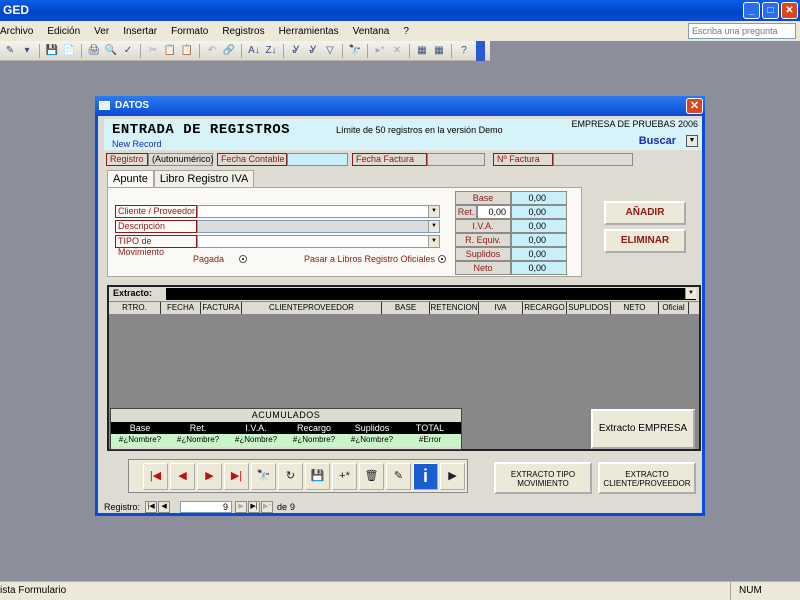 This screenshot has height=600, width=800. What do you see at coordinates (425, 476) in the screenshot?
I see `info-icon: i` at bounding box center [425, 476].